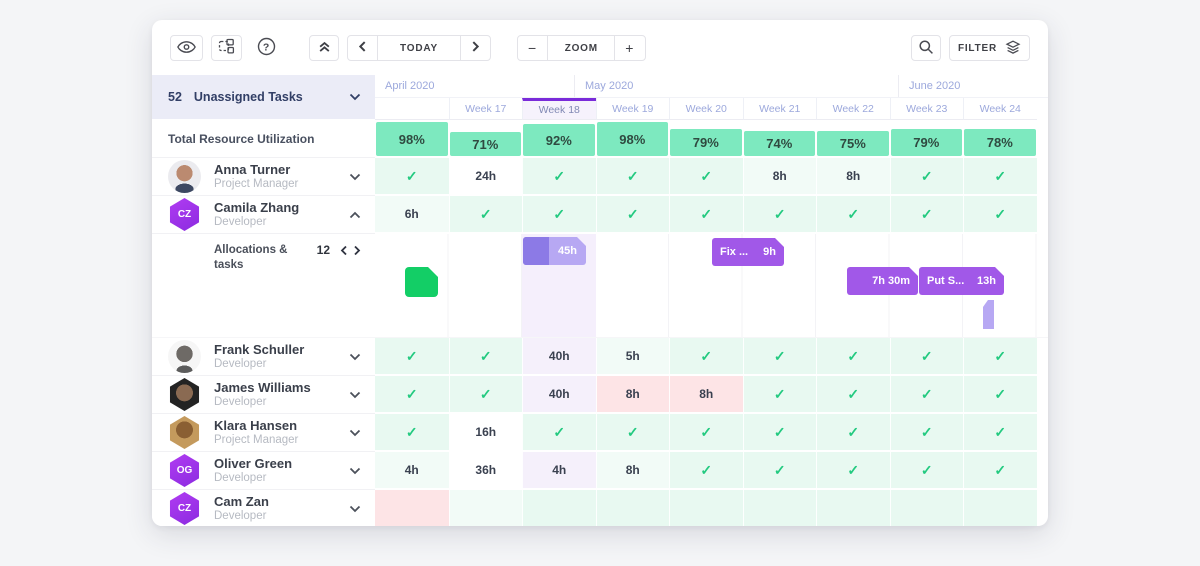 Image resolution: width=1200 pixels, height=566 pixels. What do you see at coordinates (853, 109) in the screenshot?
I see `week-header: Week 22` at bounding box center [853, 109].